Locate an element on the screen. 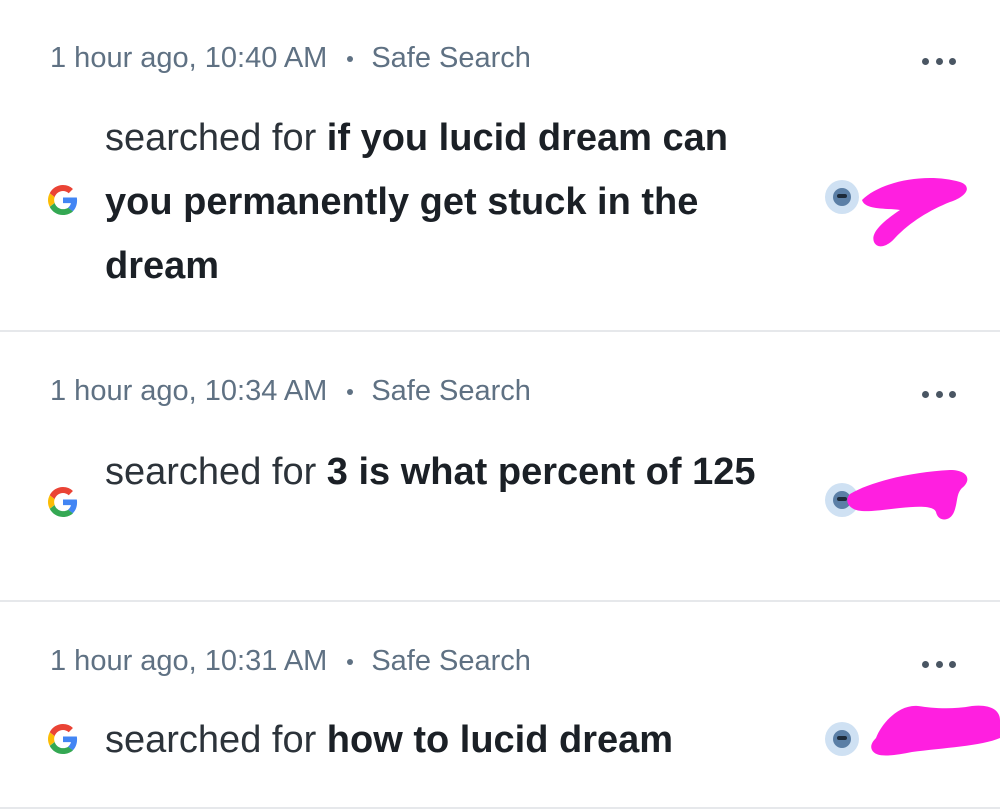 This screenshot has height=809, width=1000. search-query: how to lucid dream is located at coordinates (500, 740).